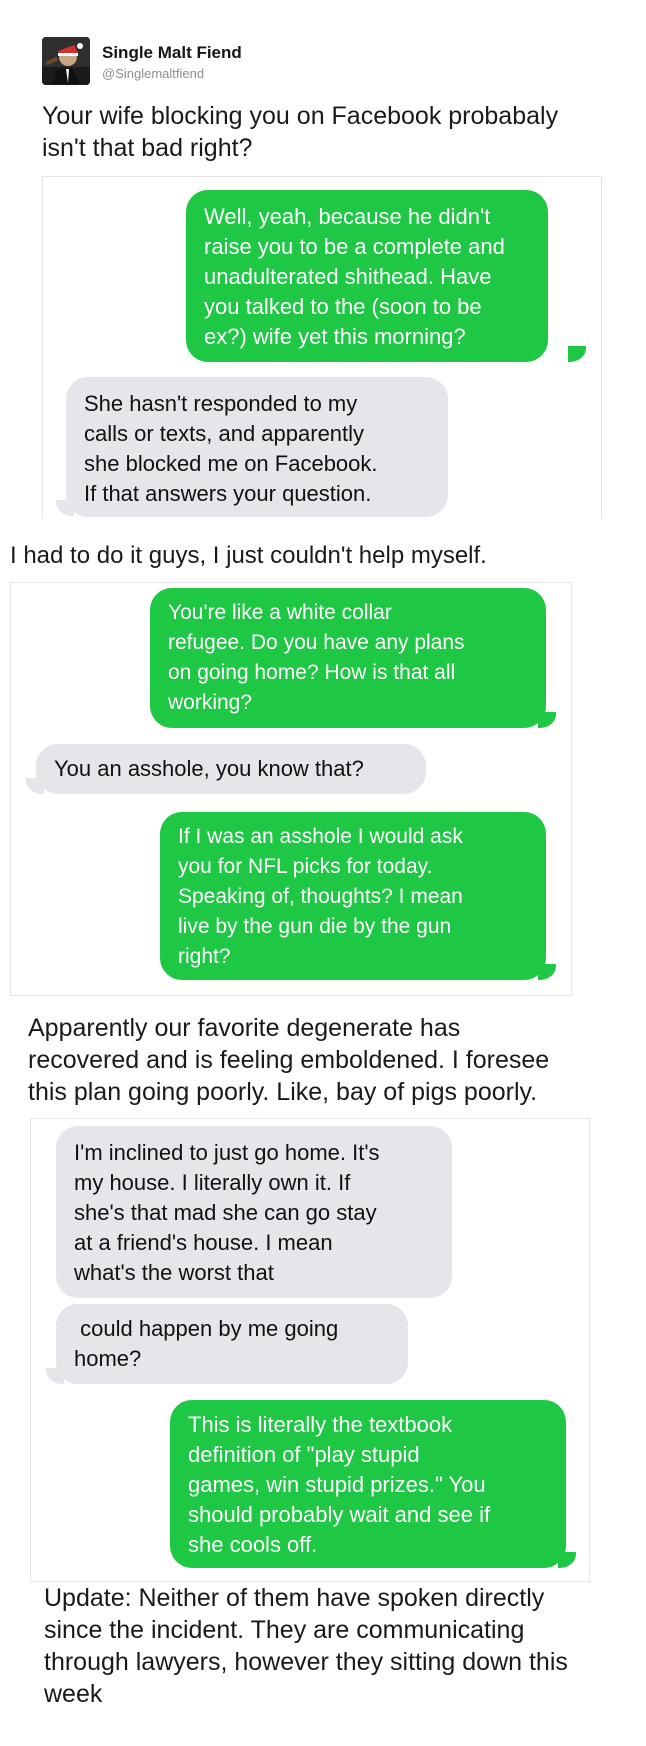 This screenshot has width=646, height=1746. Describe the element at coordinates (232, 1344) in the screenshot. I see `message-bubble-received: could happen by me going home?` at that location.